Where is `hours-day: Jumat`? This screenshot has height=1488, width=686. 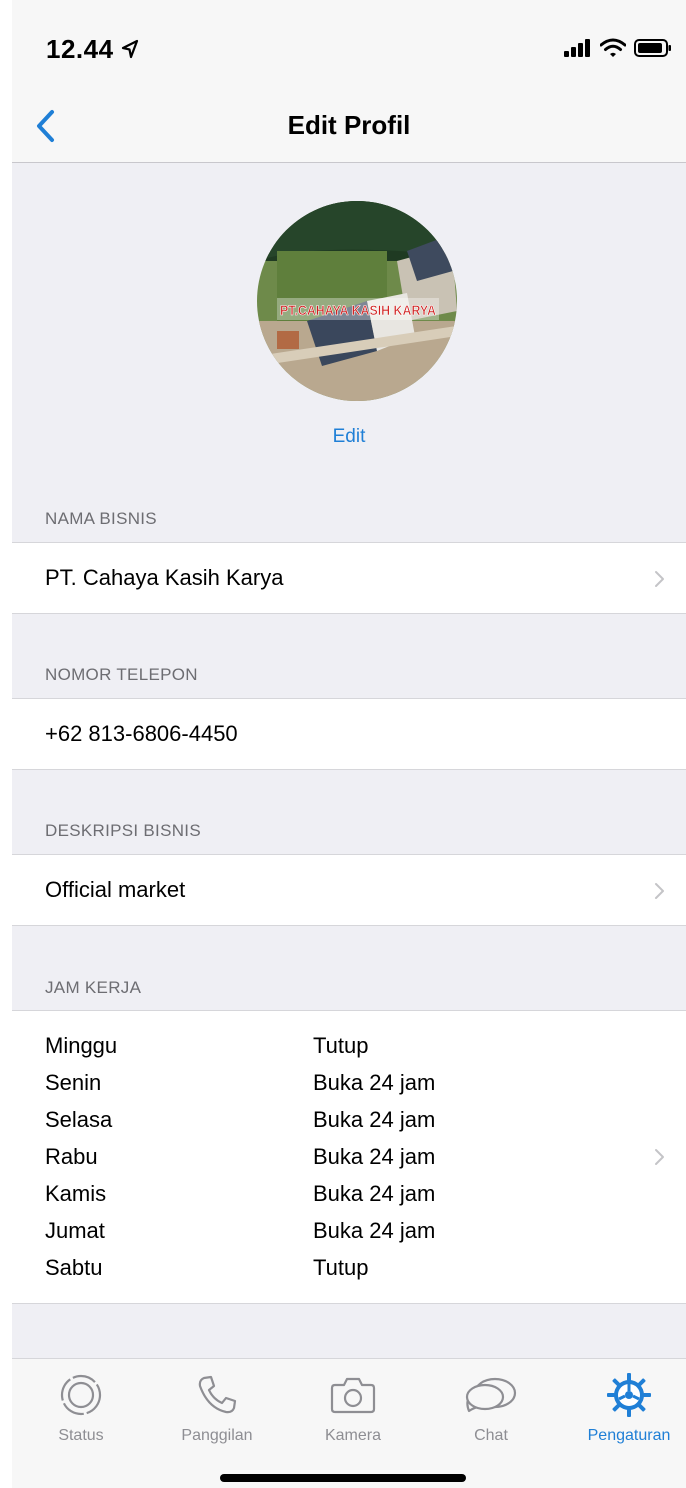
hours-day: Jumat is located at coordinates (75, 1230).